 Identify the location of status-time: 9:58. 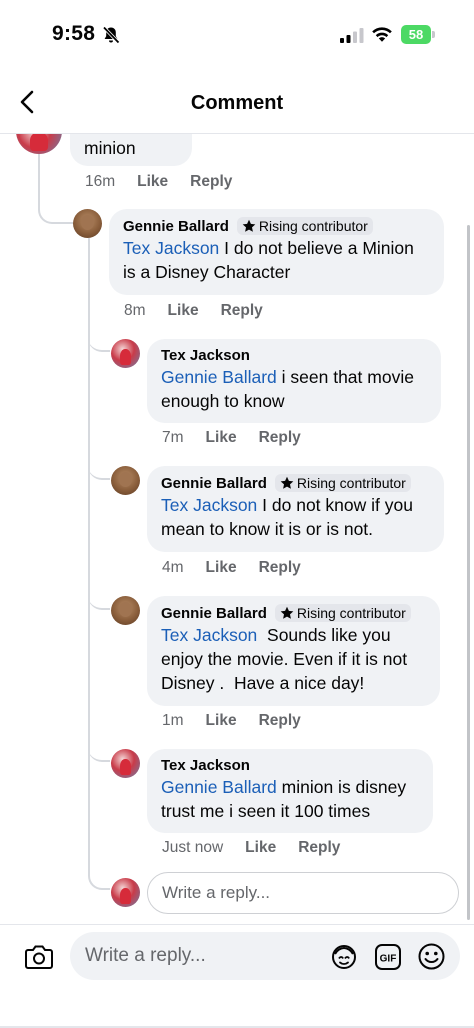
(74, 33).